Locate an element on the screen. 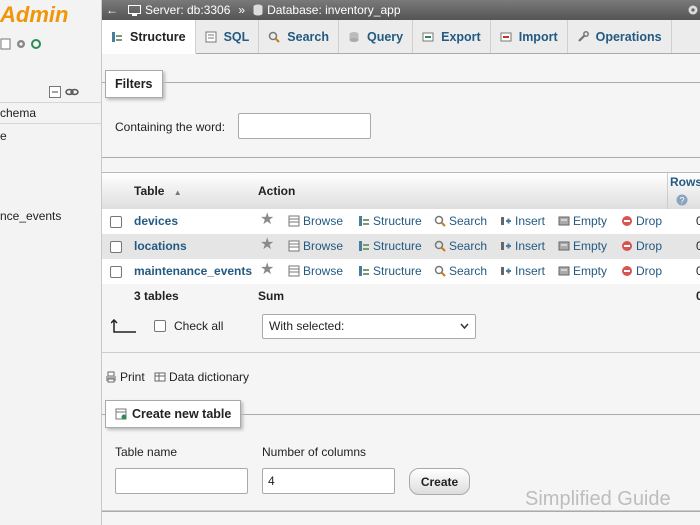  structure-label: Structure is located at coordinates (397, 246).